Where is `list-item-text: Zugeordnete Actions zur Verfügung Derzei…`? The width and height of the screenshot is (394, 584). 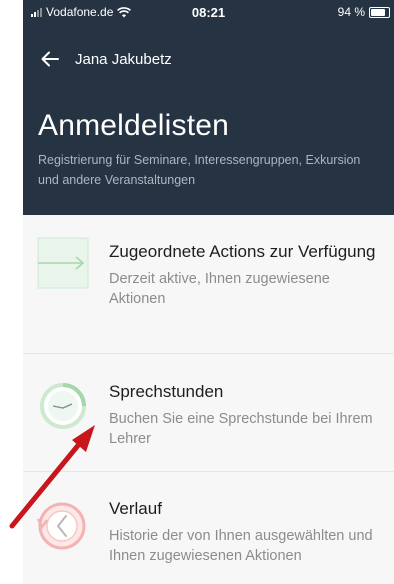
list-item-text: Zugeordnete Actions zur Verfügung Derzei… is located at coordinates (246, 274).